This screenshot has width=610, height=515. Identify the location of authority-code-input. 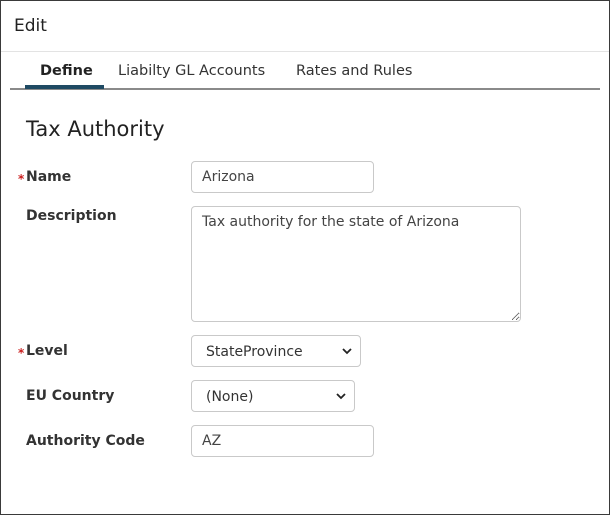
(282, 441).